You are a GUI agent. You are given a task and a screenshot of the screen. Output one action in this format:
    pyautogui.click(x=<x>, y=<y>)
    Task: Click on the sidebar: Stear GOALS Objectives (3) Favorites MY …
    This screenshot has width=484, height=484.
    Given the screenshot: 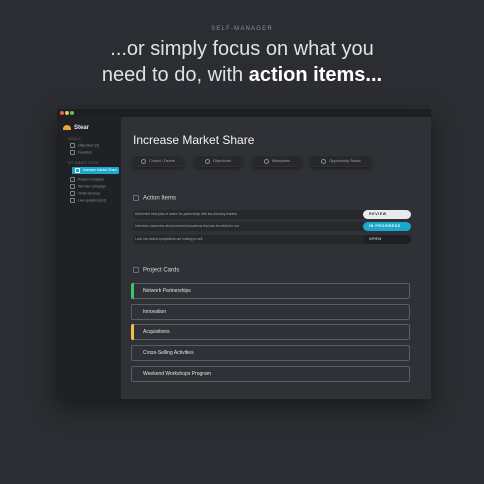 What is the action you would take?
    pyautogui.click(x=89, y=258)
    